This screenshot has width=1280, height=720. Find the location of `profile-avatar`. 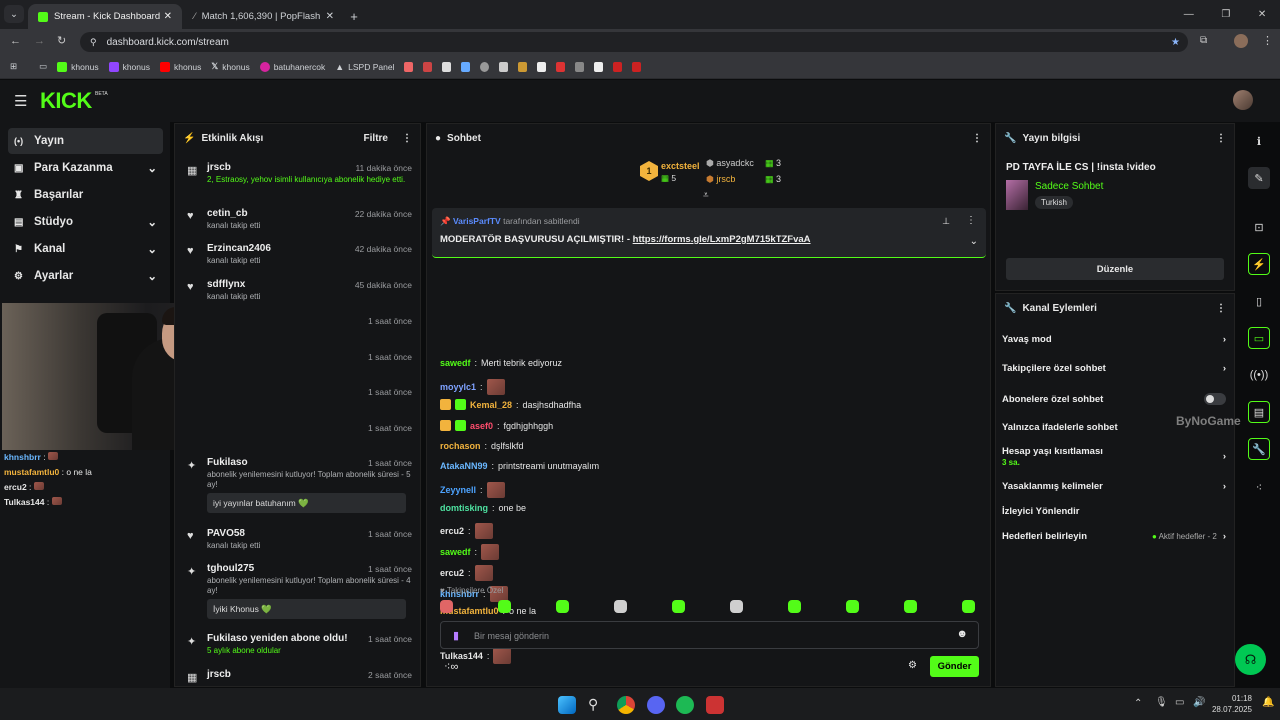

profile-avatar is located at coordinates (1241, 41).